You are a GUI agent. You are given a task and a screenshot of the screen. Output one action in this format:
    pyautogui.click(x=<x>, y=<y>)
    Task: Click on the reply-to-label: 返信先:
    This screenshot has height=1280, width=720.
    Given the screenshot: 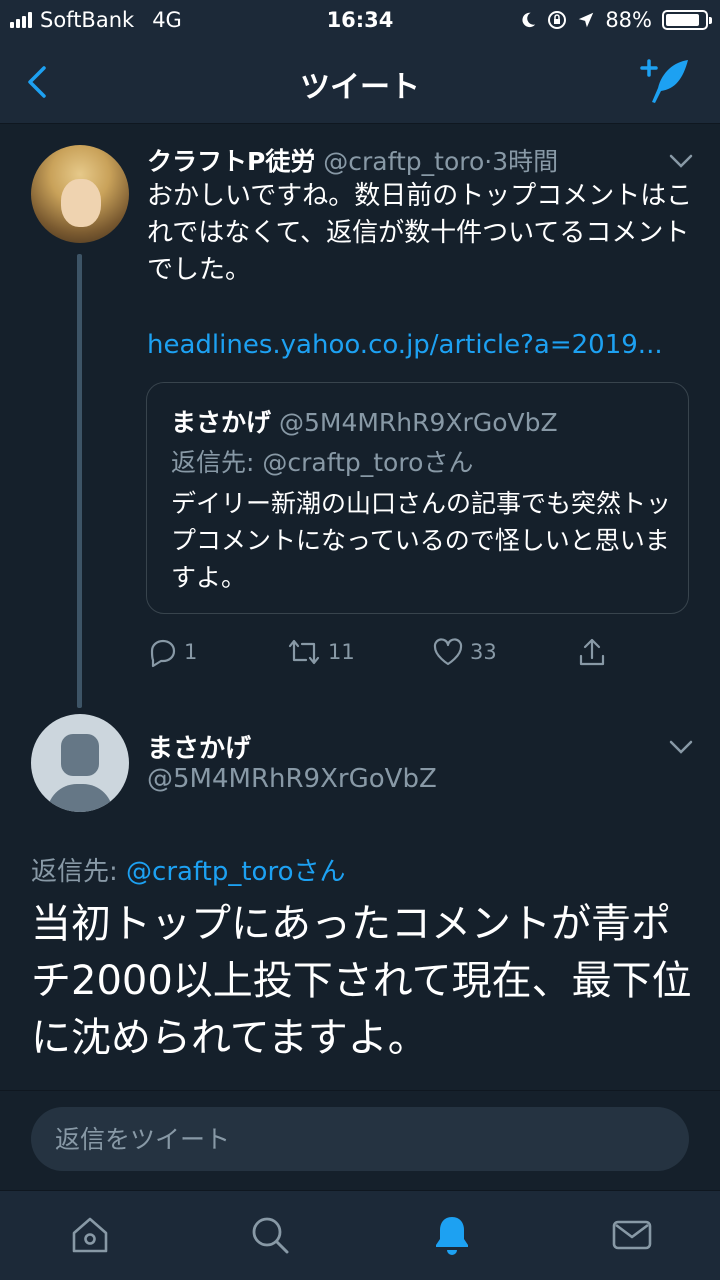 What is the action you would take?
    pyautogui.click(x=79, y=872)
    